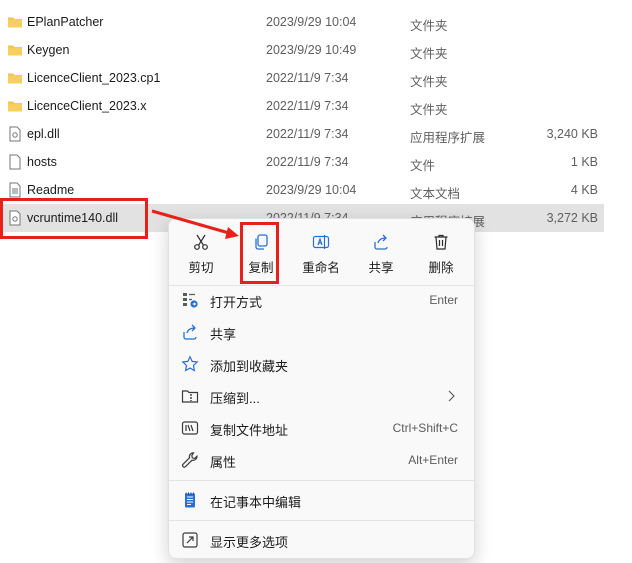 The height and width of the screenshot is (563, 632). What do you see at coordinates (195, 224) in the screenshot?
I see `annotation-arrow` at bounding box center [195, 224].